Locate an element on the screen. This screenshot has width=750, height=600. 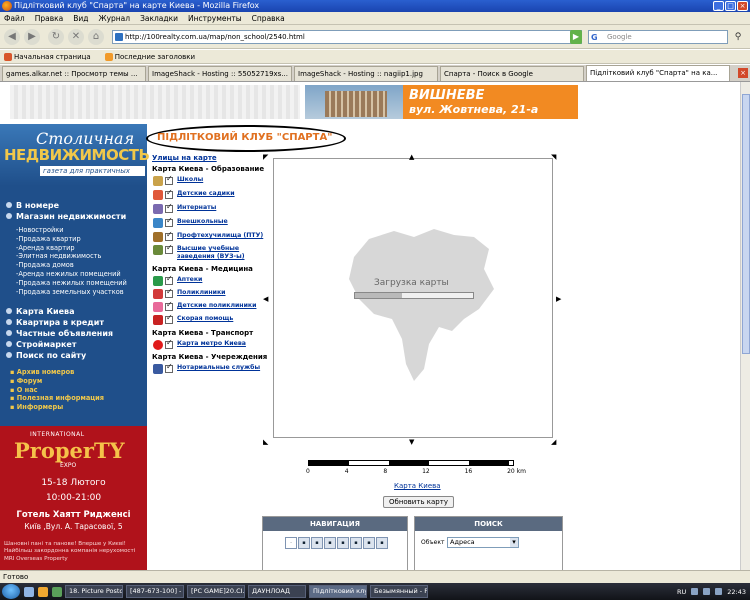
forward-icon: ▶ is located at coordinates (32, 37).